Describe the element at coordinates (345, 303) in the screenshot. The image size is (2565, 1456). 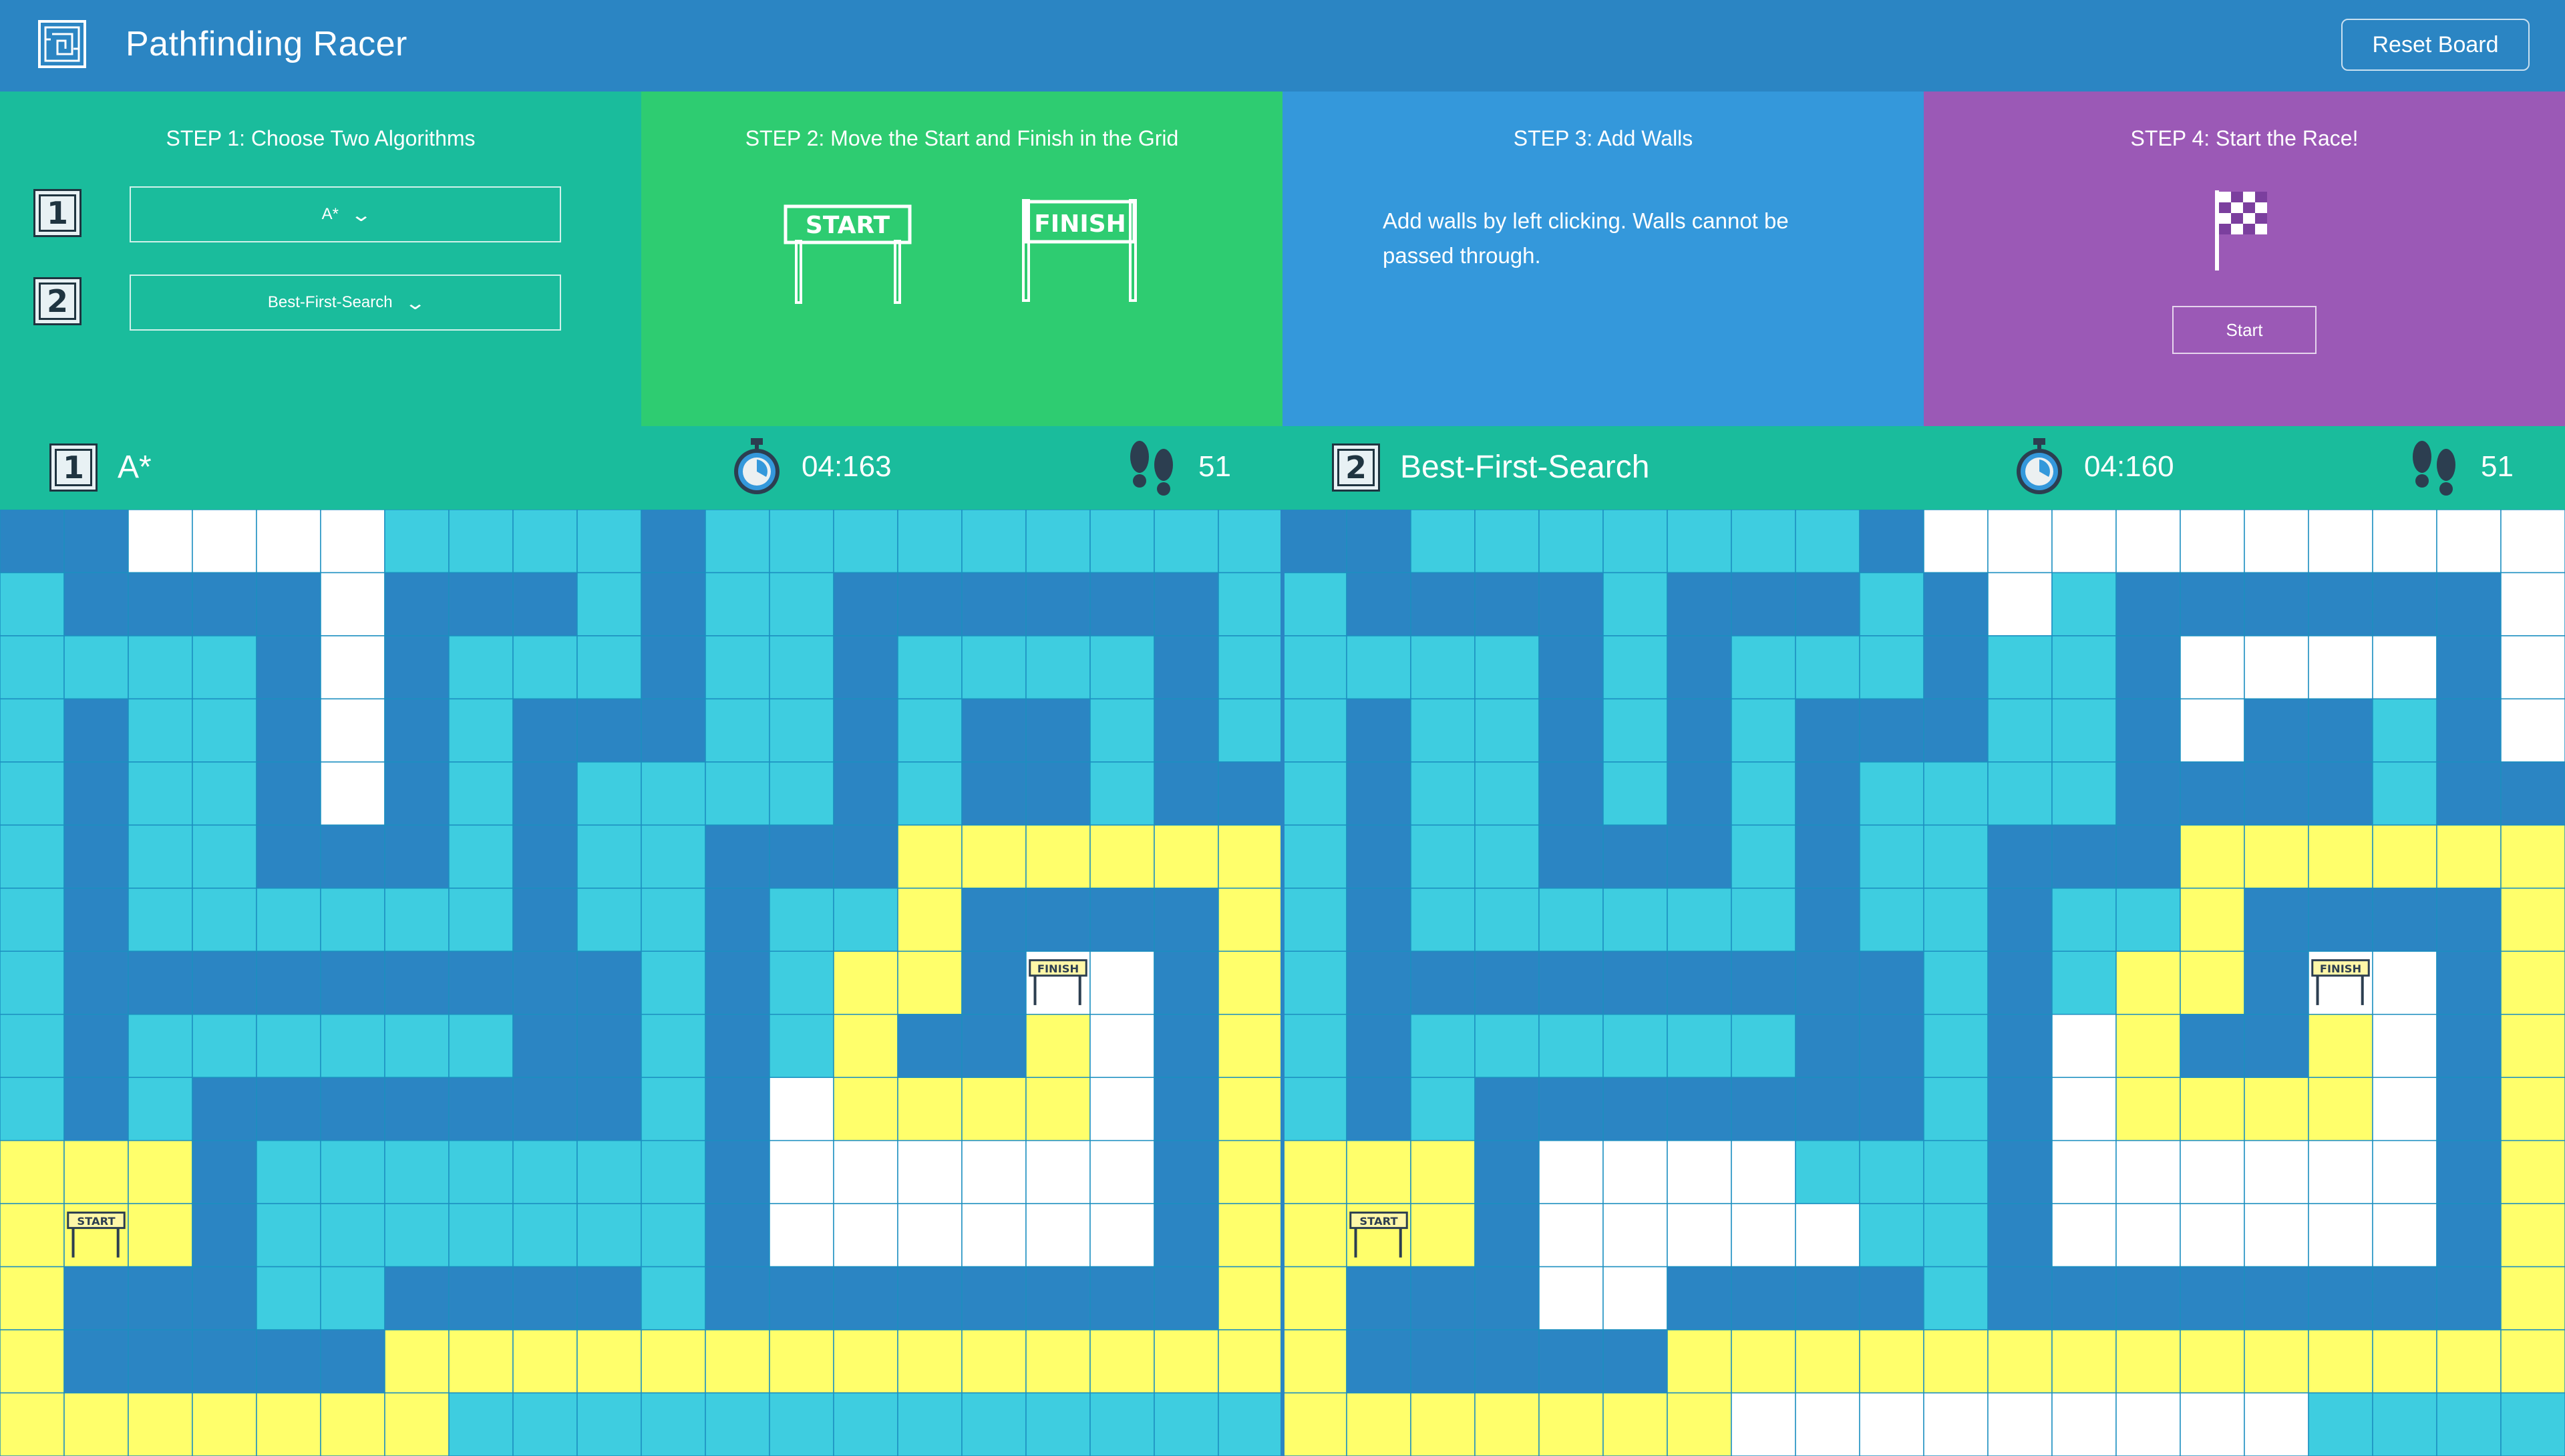
I see `algorithm-2-select: Best-First-Search ⌄` at that location.